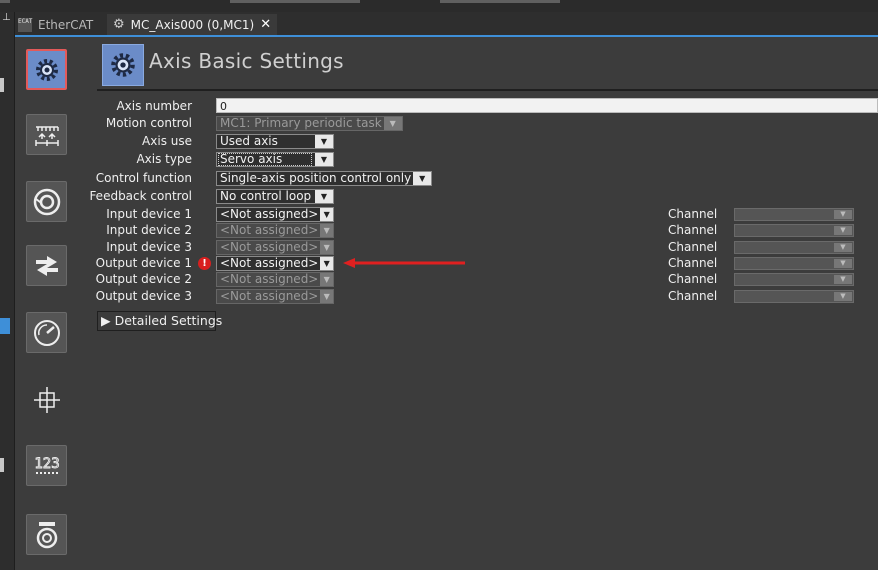 The height and width of the screenshot is (570, 878). Describe the element at coordinates (137, 141) in the screenshot. I see `label-box: Axis use` at that location.